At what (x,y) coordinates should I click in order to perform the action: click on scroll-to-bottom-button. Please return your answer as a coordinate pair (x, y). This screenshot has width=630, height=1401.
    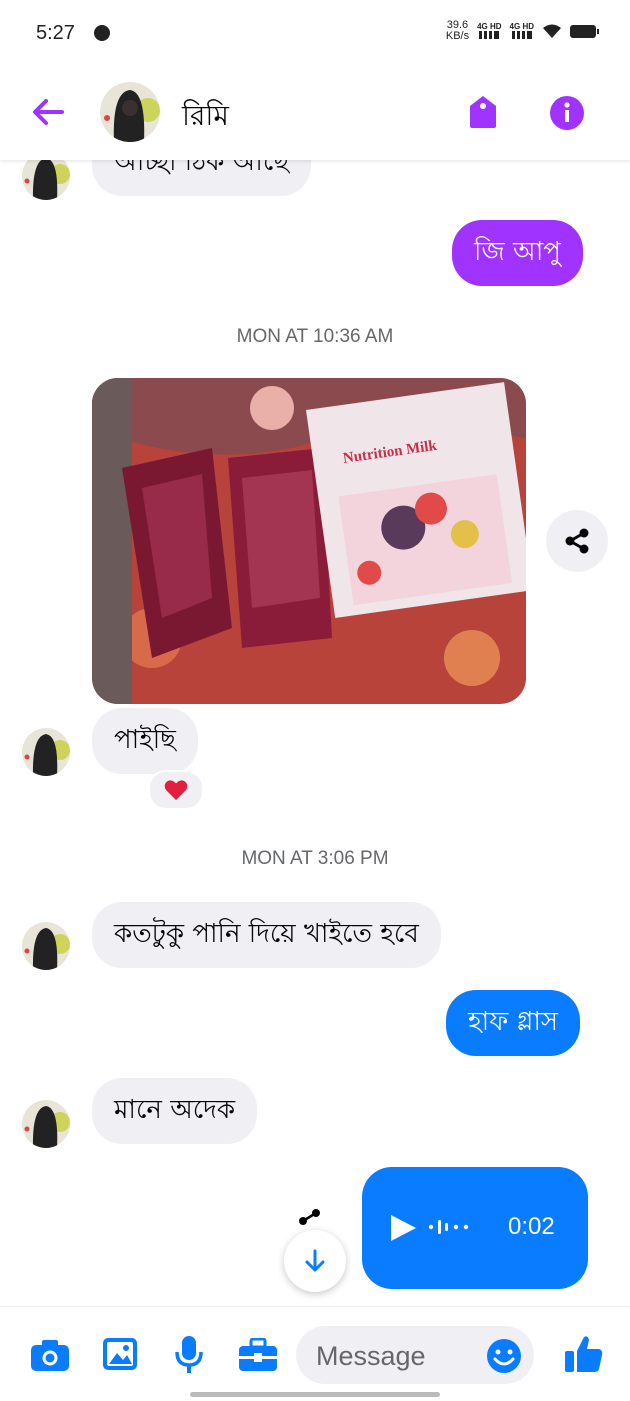
    Looking at the image, I should click on (315, 1261).